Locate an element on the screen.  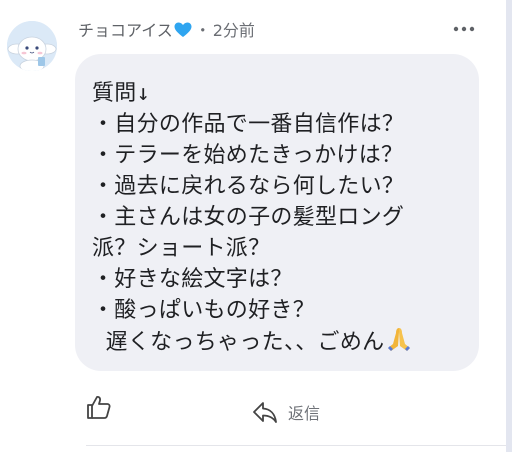
cinnamoroll-avatar-icon is located at coordinates (32, 46).